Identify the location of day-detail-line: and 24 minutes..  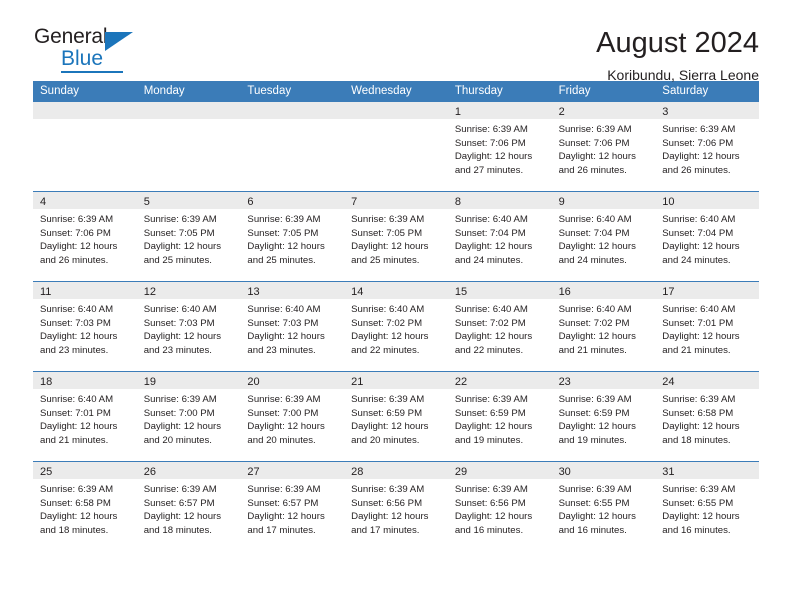
(489, 260).